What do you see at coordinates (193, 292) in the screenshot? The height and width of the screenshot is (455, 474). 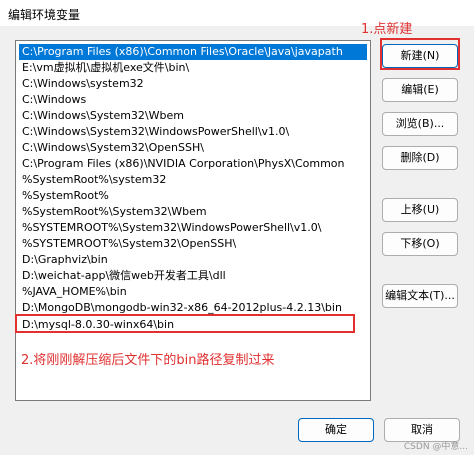 I see `path-item: %JAVA_HOME%\bin` at bounding box center [193, 292].